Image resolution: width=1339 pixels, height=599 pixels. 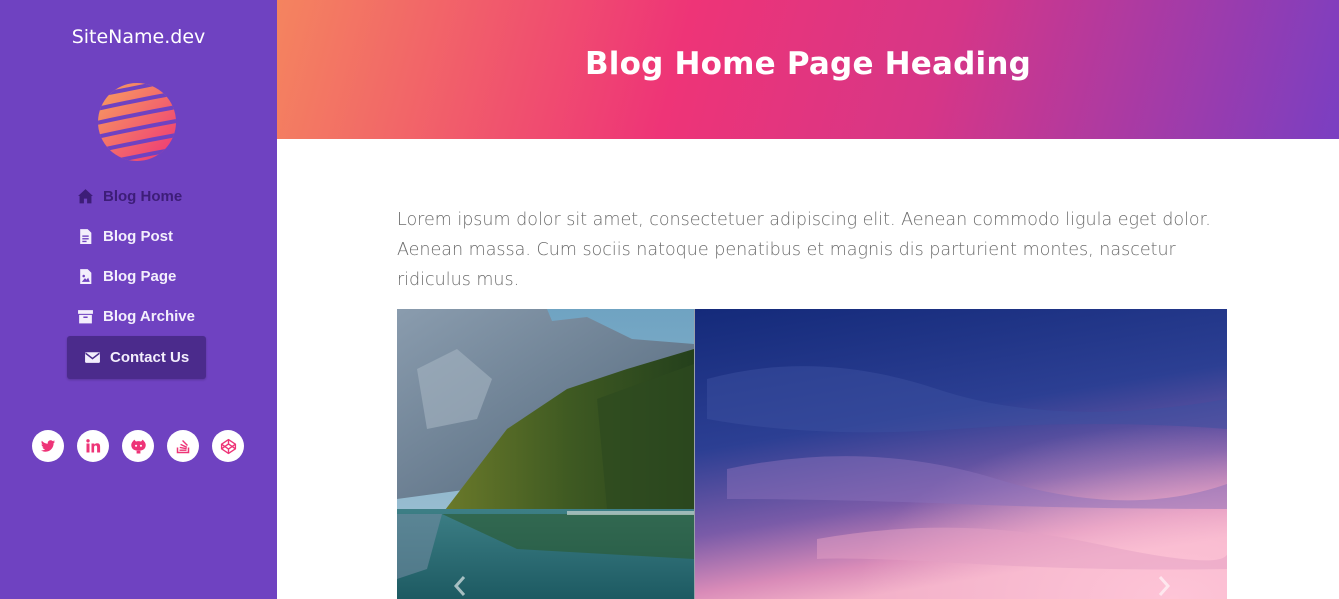 I want to click on linkedin-link, so click(x=93, y=446).